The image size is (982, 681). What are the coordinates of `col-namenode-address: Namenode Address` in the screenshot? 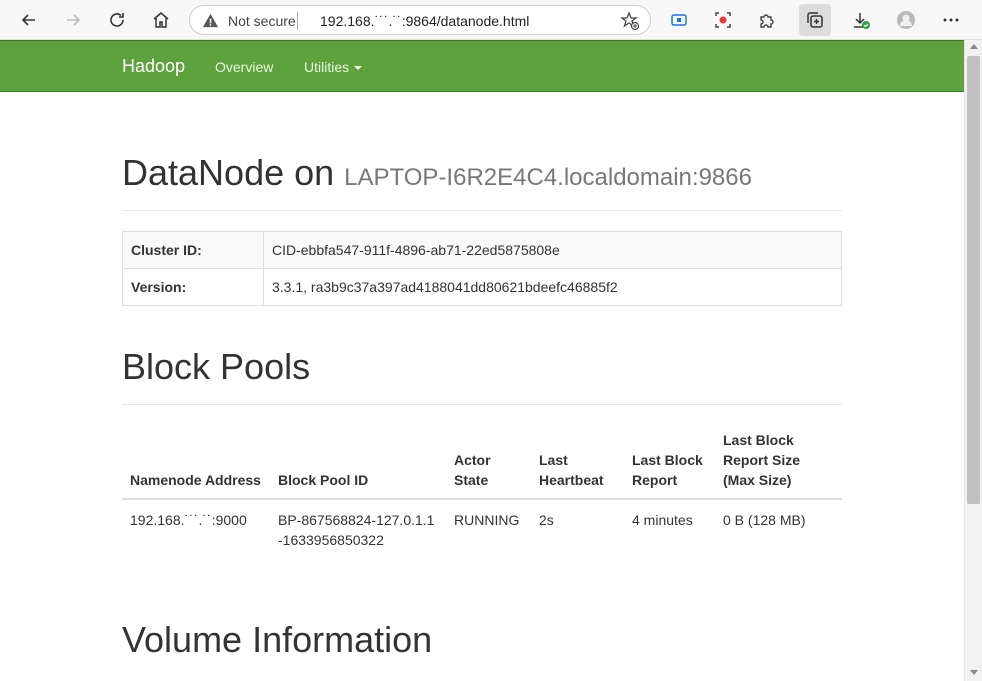 It's located at (196, 465).